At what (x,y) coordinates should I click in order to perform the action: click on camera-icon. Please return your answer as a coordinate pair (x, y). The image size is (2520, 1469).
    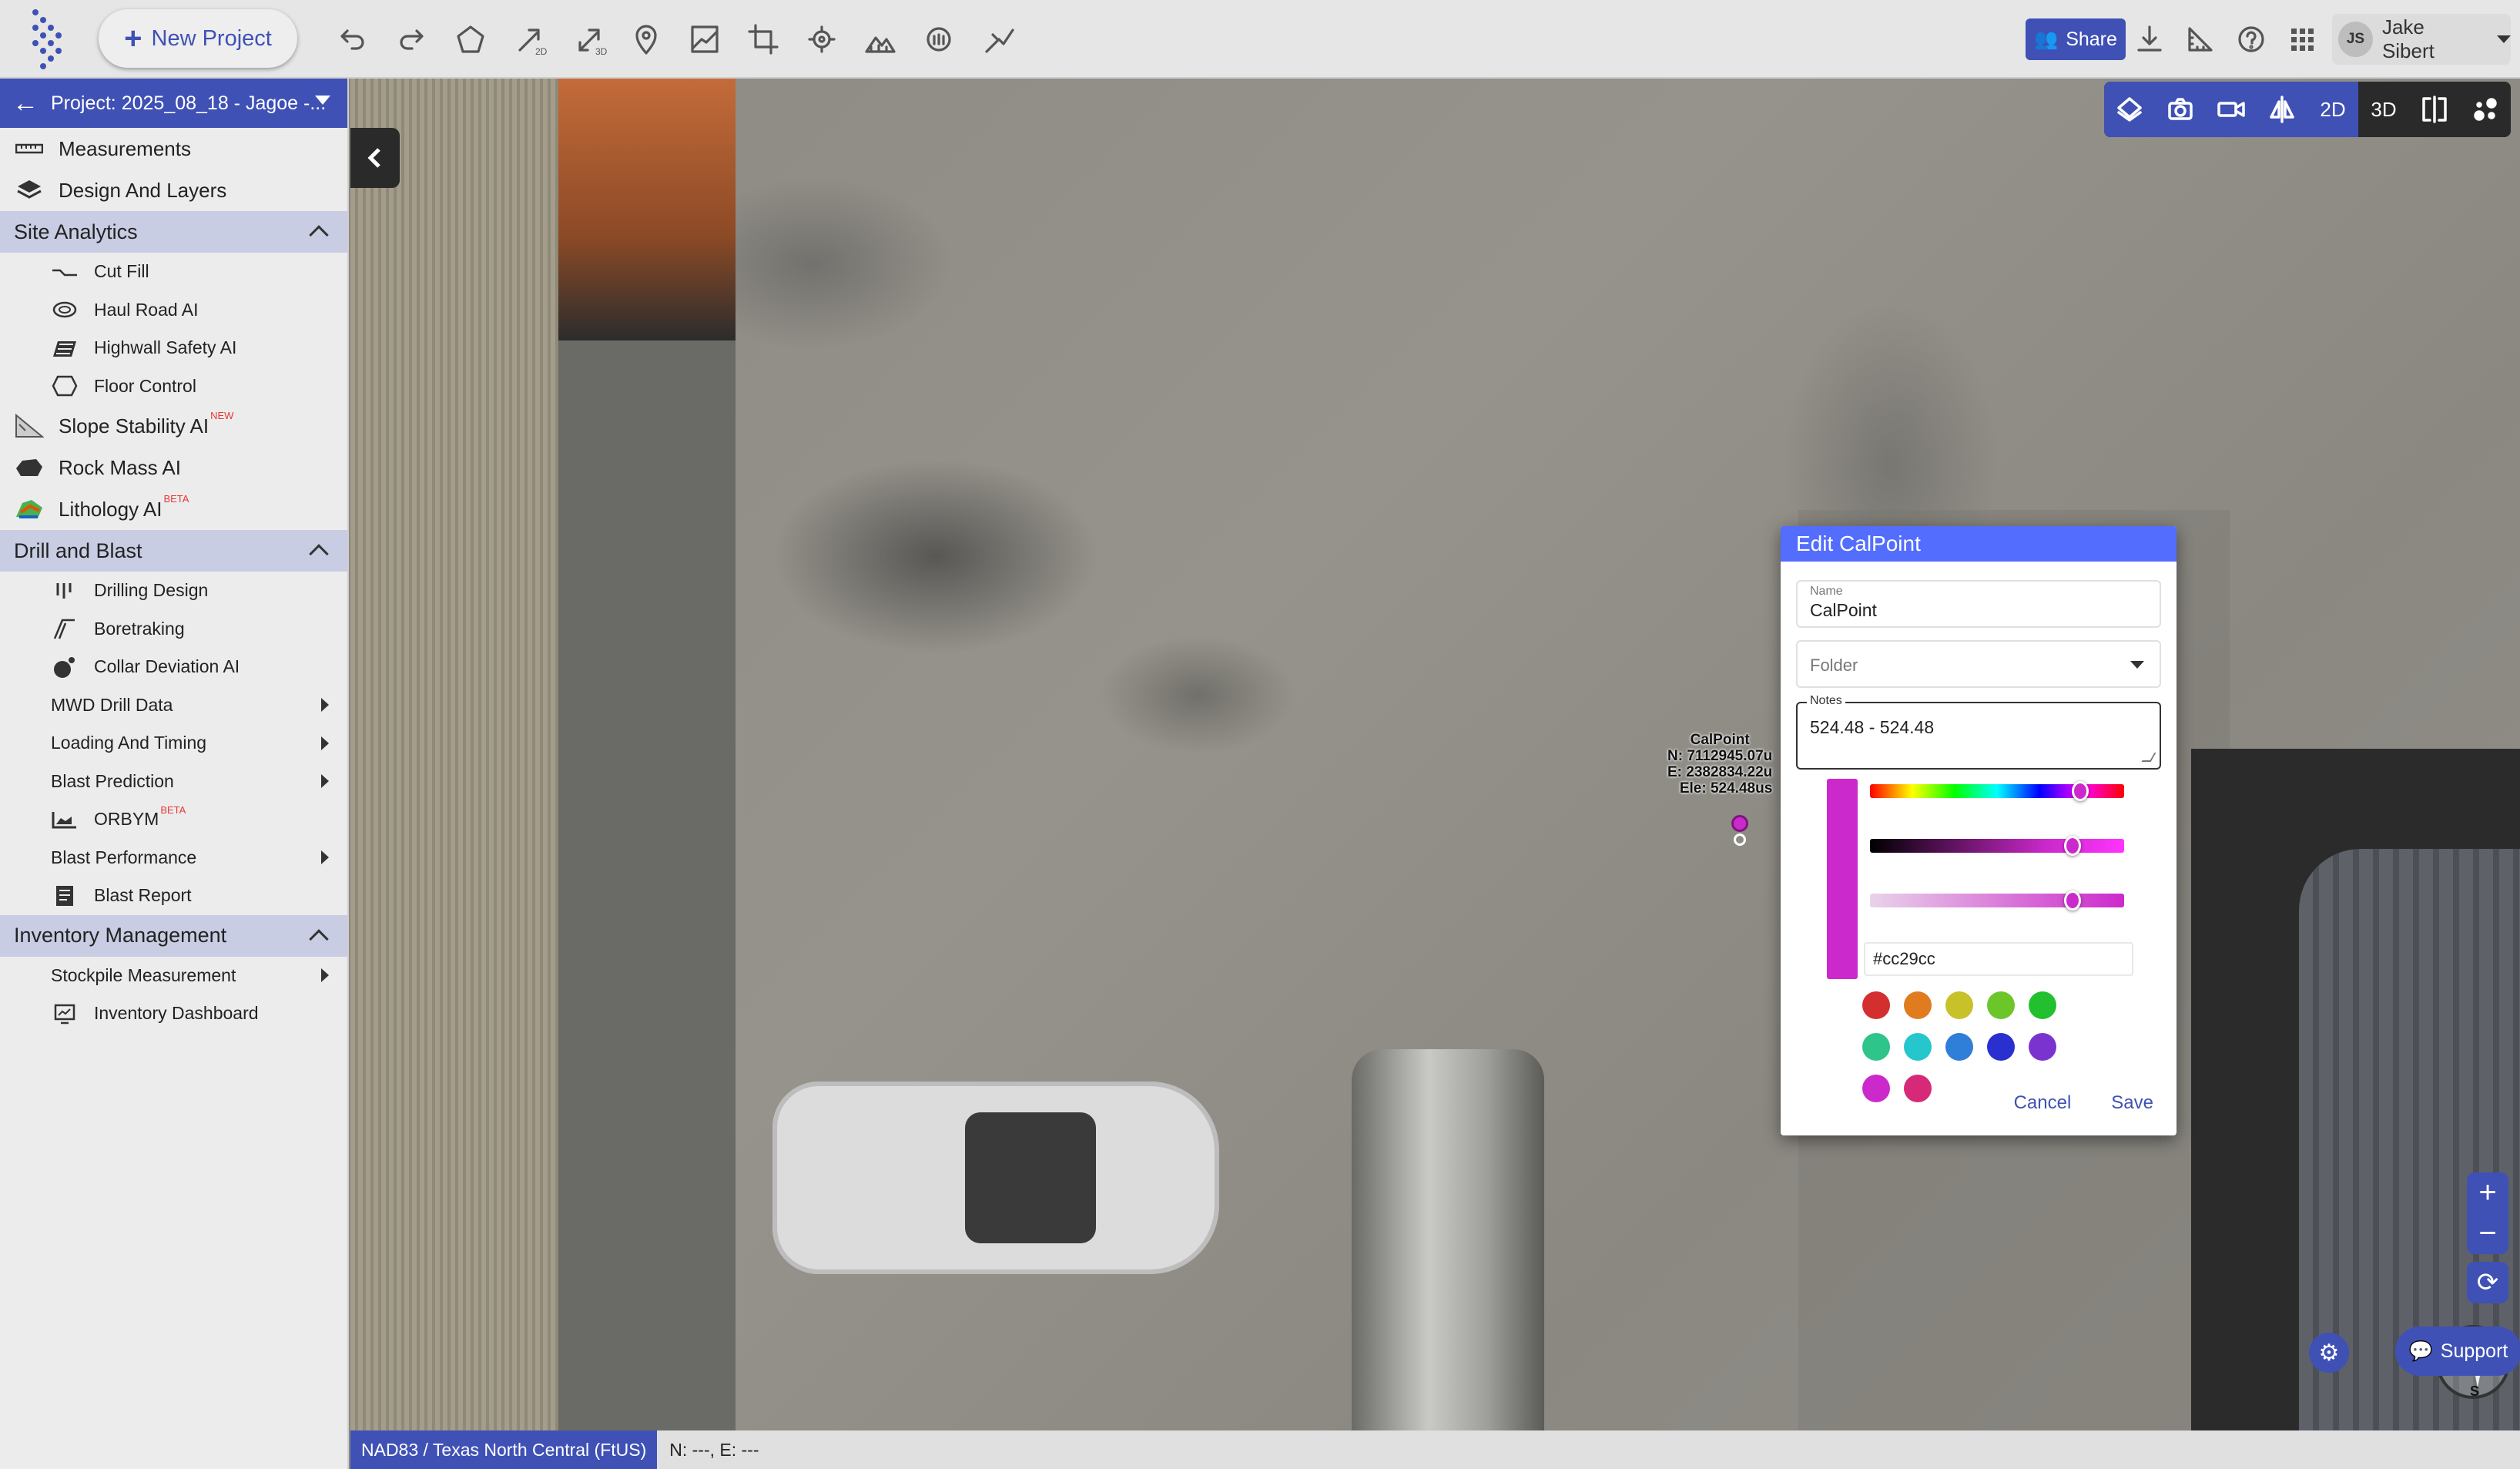
    Looking at the image, I should click on (2180, 110).